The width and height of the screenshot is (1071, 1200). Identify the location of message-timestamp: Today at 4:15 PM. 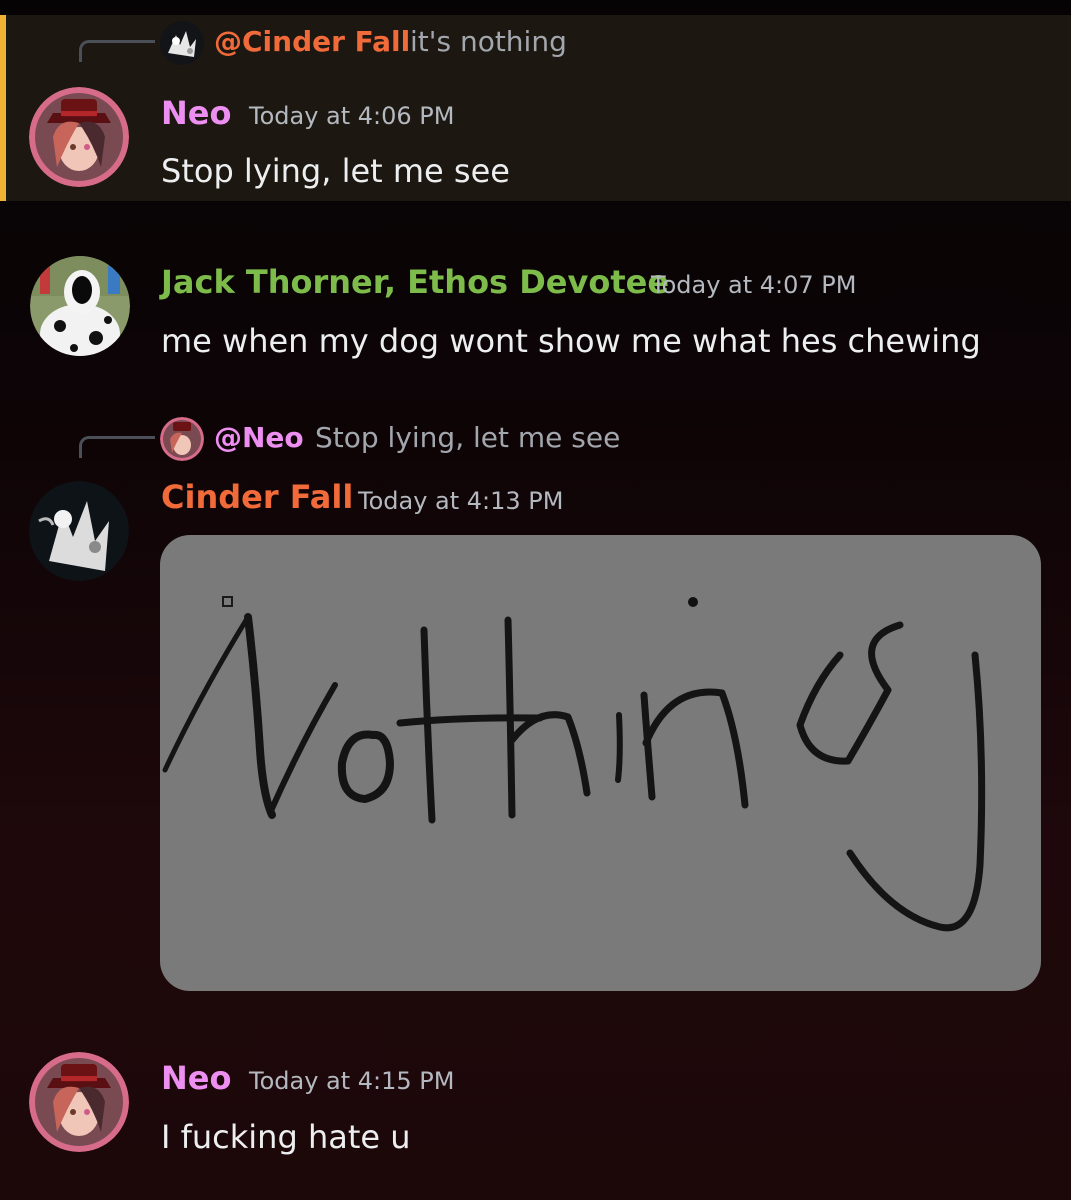
(352, 1081).